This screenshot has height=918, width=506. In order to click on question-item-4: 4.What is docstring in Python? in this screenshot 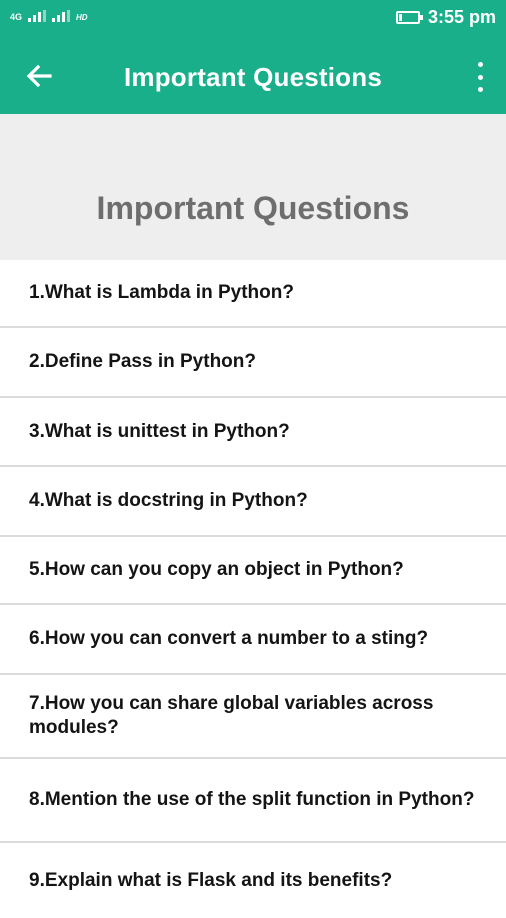, I will do `click(253, 502)`.